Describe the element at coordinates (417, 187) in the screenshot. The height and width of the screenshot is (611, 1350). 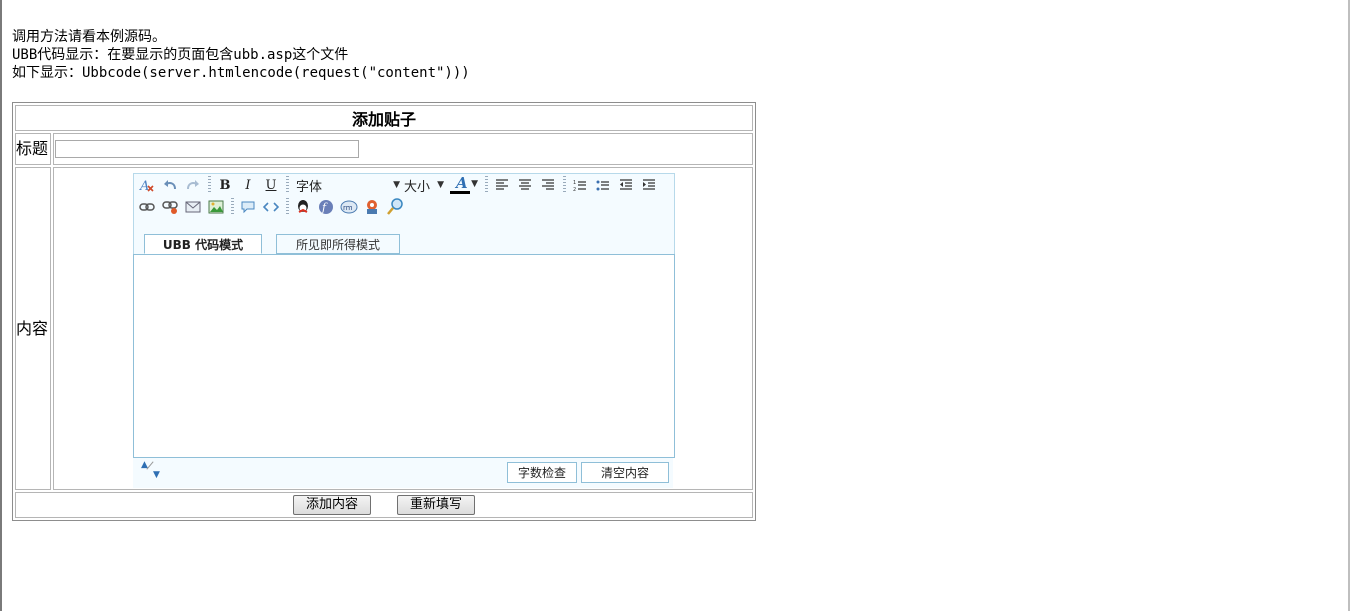
I see `size-select-label: 大小` at that location.